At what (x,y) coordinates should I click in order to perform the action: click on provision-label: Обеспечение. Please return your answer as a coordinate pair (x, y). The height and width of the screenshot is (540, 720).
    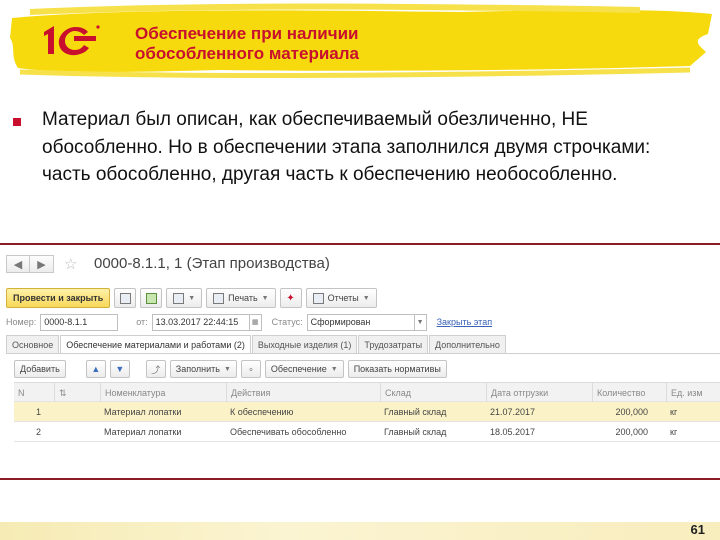
    Looking at the image, I should click on (298, 369).